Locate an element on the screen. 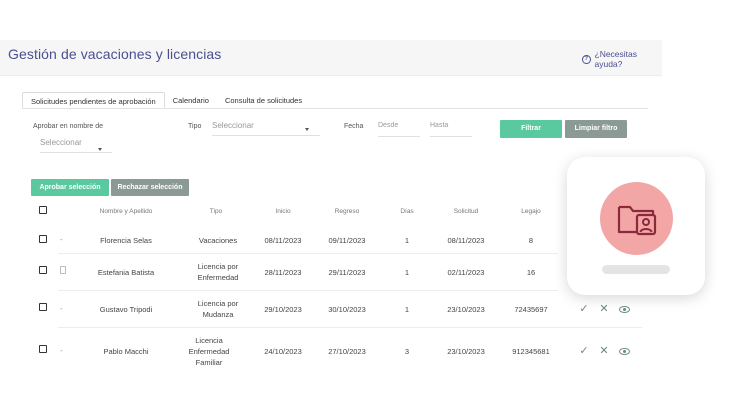 The height and width of the screenshot is (411, 751). card-placeholder-bar is located at coordinates (636, 269).